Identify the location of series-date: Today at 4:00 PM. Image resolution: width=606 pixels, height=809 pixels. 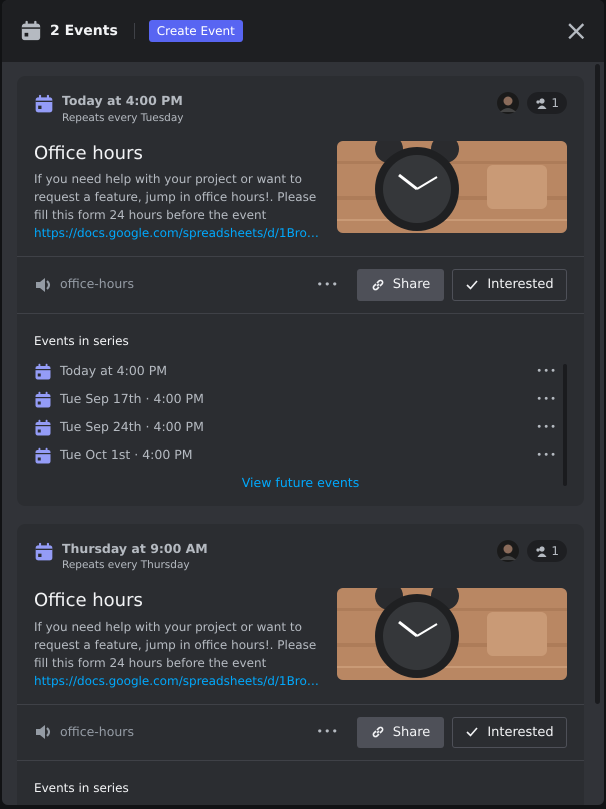
(114, 371).